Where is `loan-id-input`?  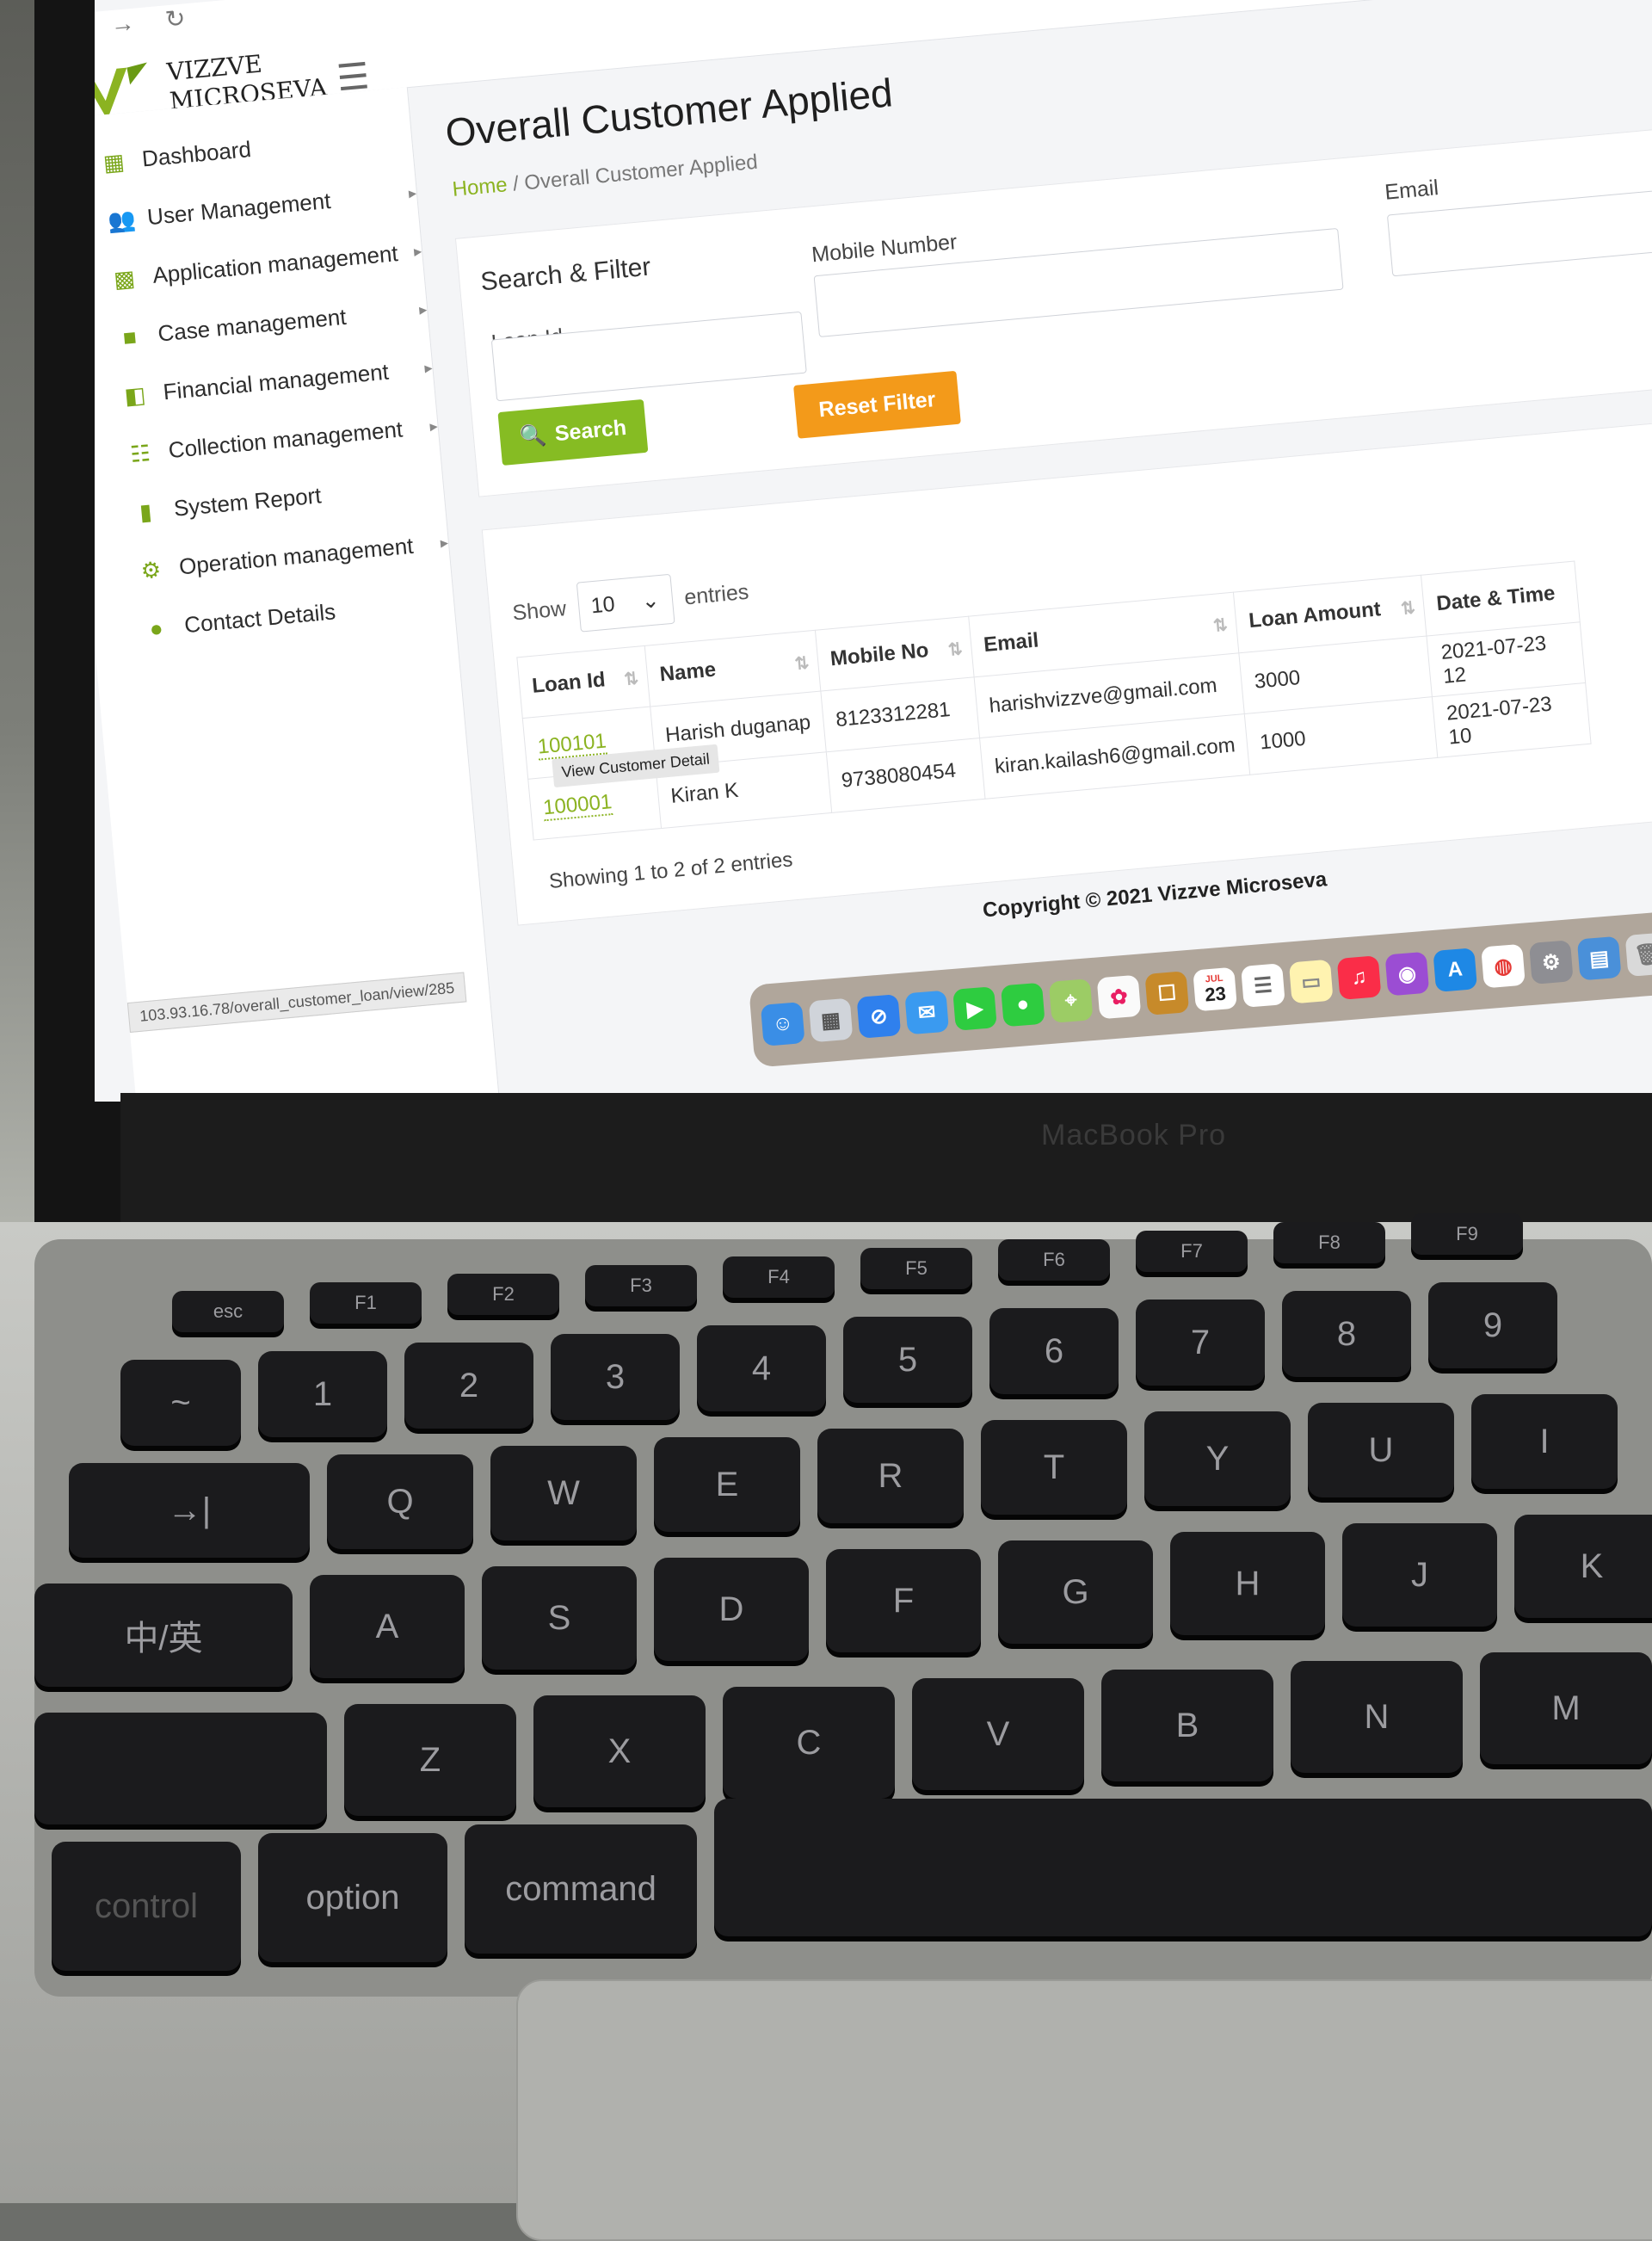 loan-id-input is located at coordinates (648, 356).